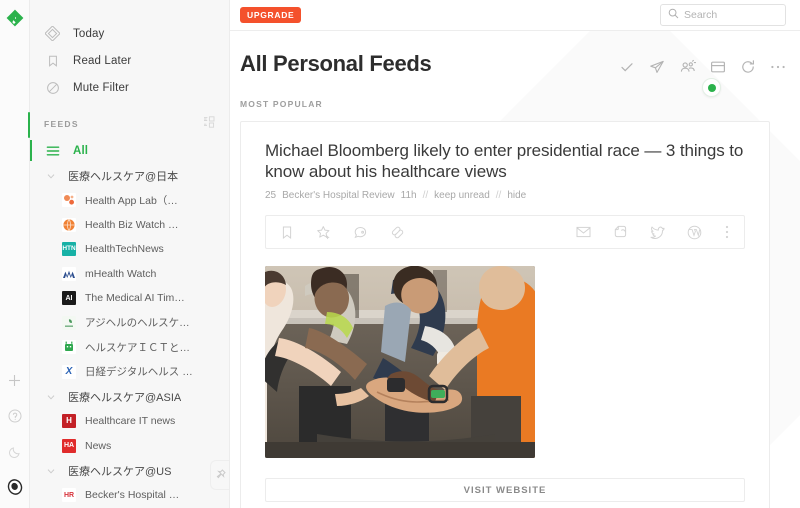  Describe the element at coordinates (129, 87) in the screenshot. I see `sidebar-item-mute-filter: Mute Filter` at that location.